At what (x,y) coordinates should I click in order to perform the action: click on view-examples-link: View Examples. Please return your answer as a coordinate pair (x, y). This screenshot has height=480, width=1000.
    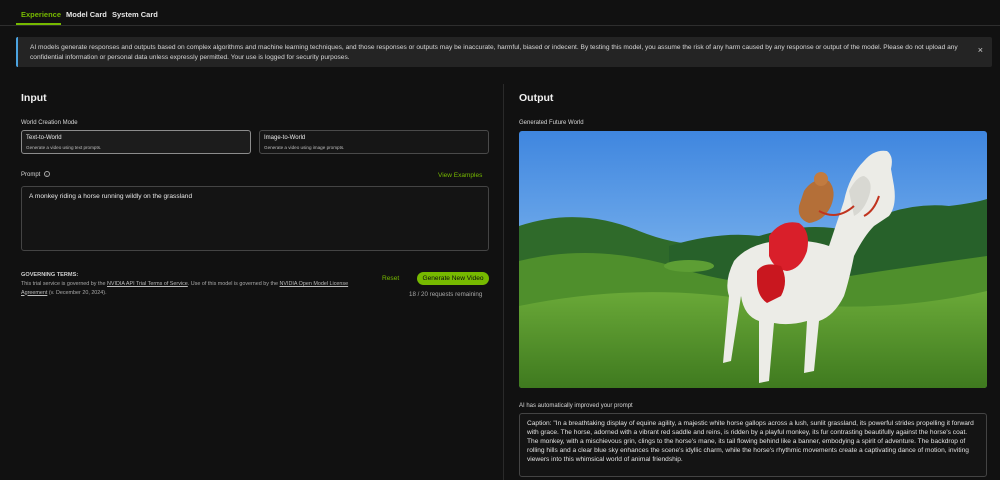
    Looking at the image, I should click on (460, 175).